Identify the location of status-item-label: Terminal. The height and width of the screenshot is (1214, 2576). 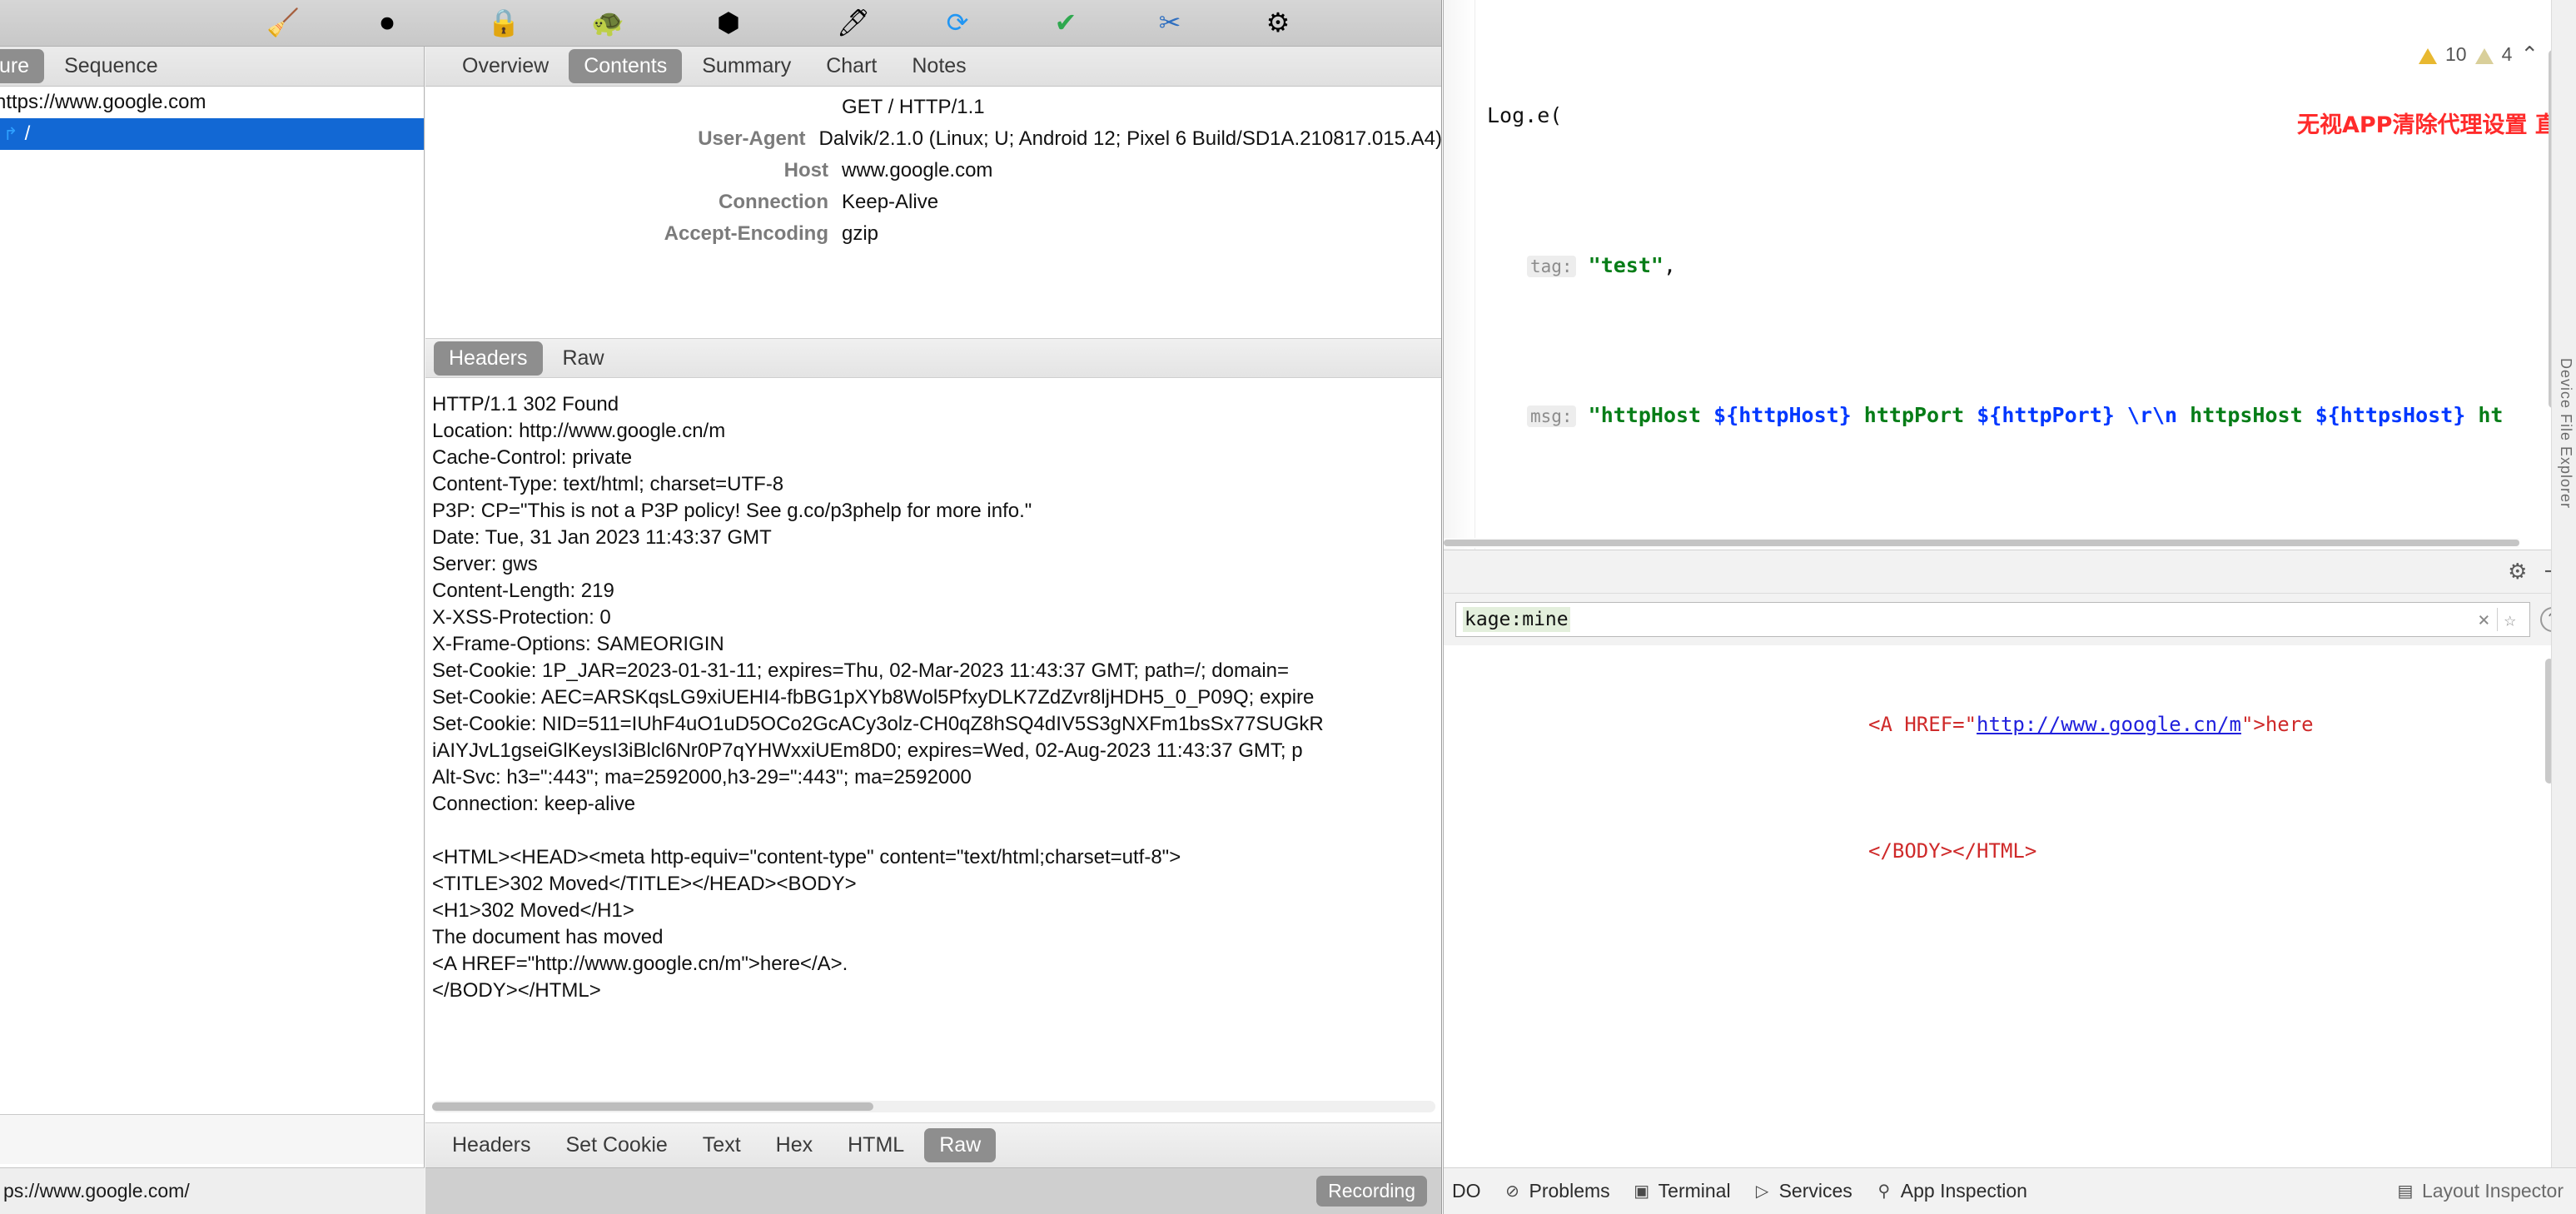
(1694, 1191).